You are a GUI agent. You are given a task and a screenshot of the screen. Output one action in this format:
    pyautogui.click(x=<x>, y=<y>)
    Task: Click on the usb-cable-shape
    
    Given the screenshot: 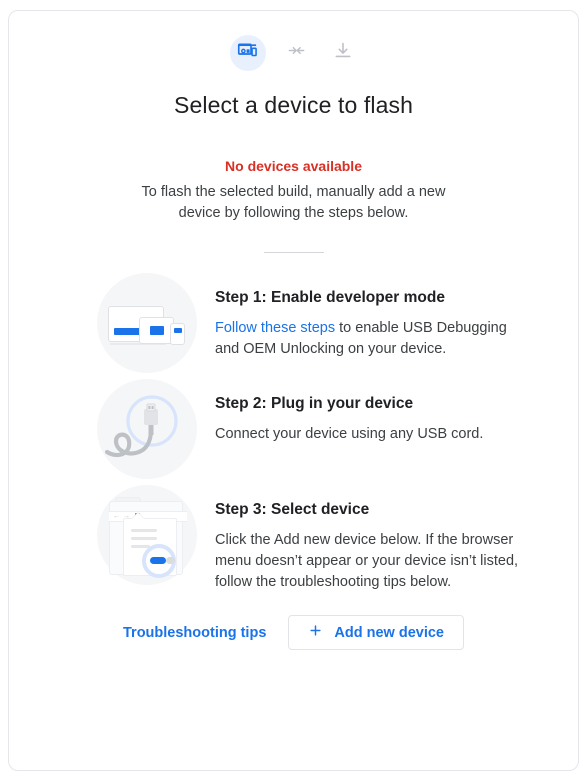 What is the action you would take?
    pyautogui.click(x=141, y=426)
    